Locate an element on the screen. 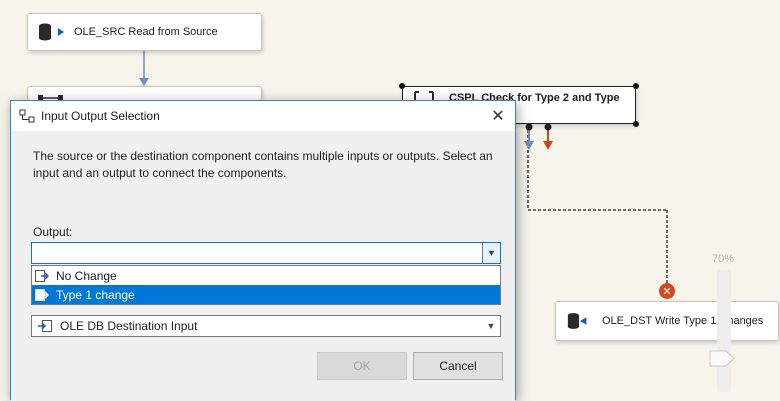  output-dropdown-list: No Change Type 1 change is located at coordinates (266, 285).